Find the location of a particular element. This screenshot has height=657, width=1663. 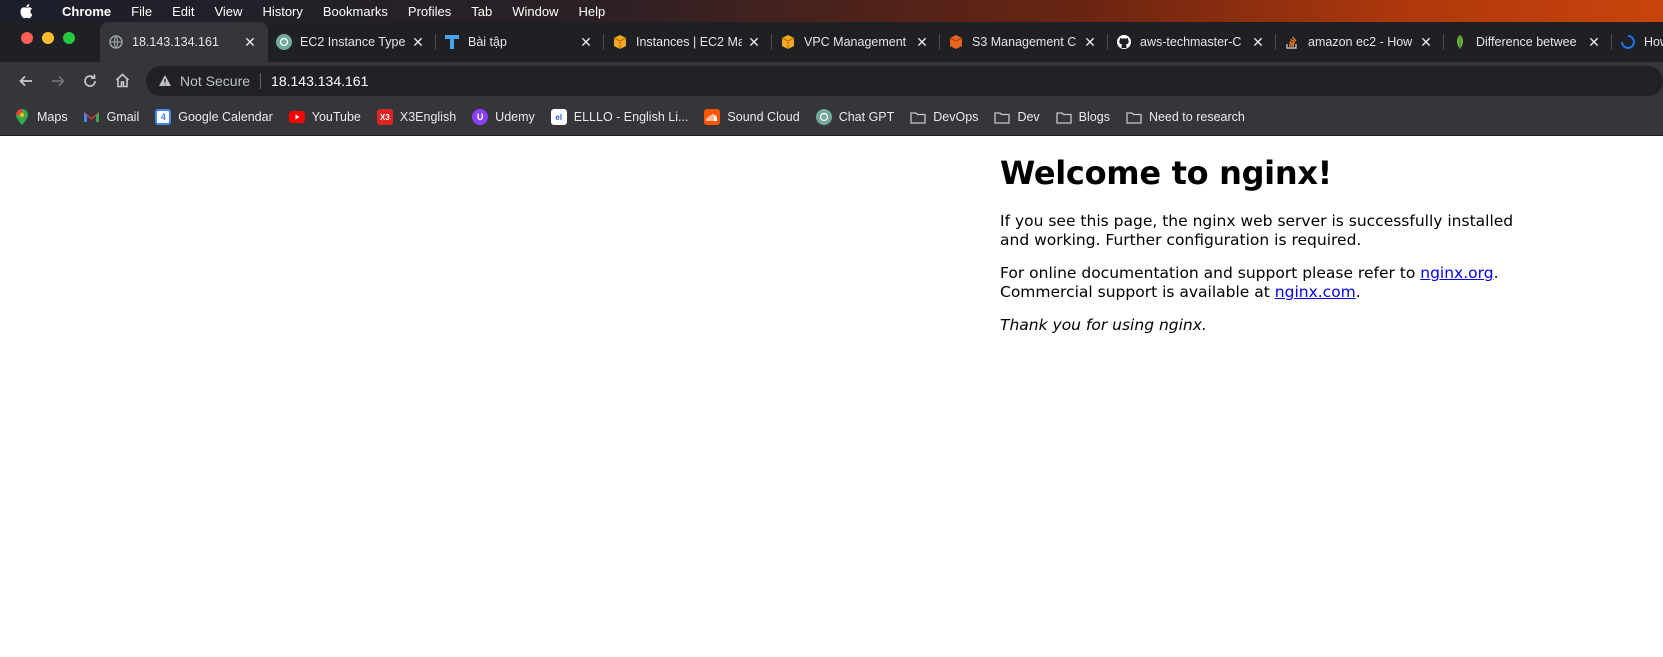

tab-stackoverflow: amazon ec2 - How ✕ is located at coordinates (1360, 42).